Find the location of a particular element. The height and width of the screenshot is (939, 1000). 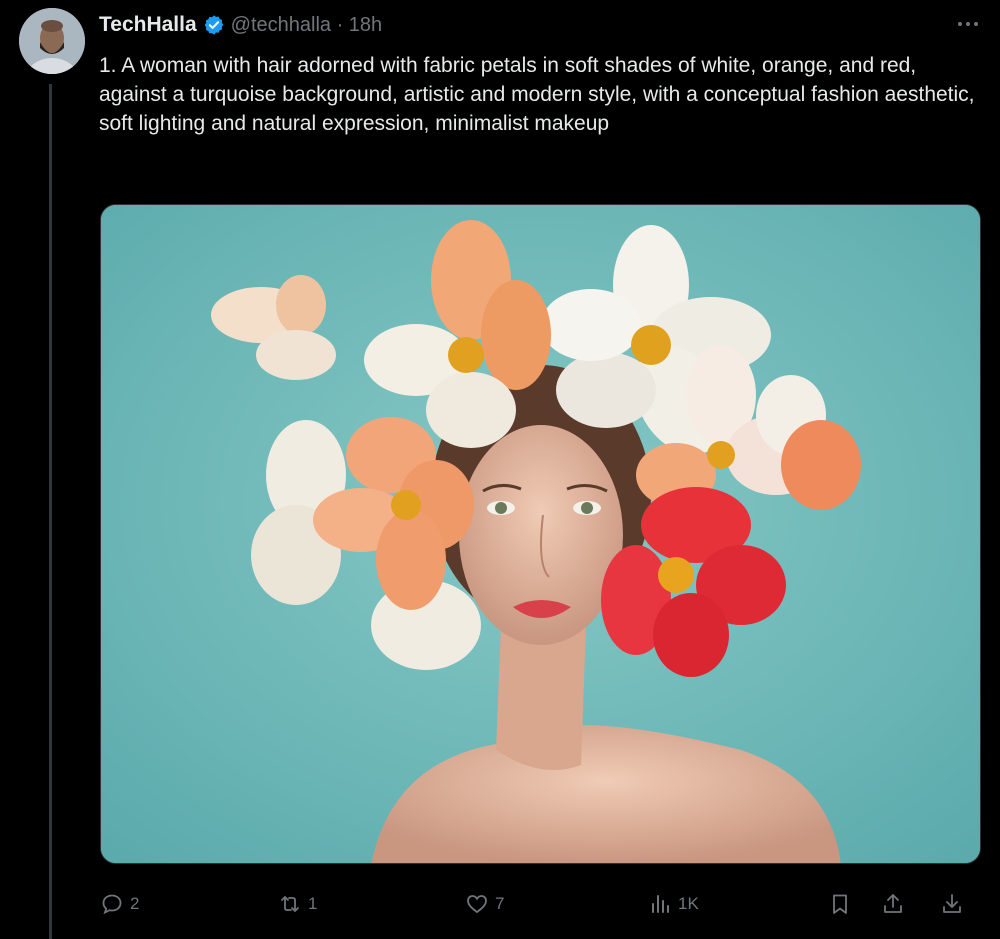

views-button: 1K is located at coordinates (673, 904).